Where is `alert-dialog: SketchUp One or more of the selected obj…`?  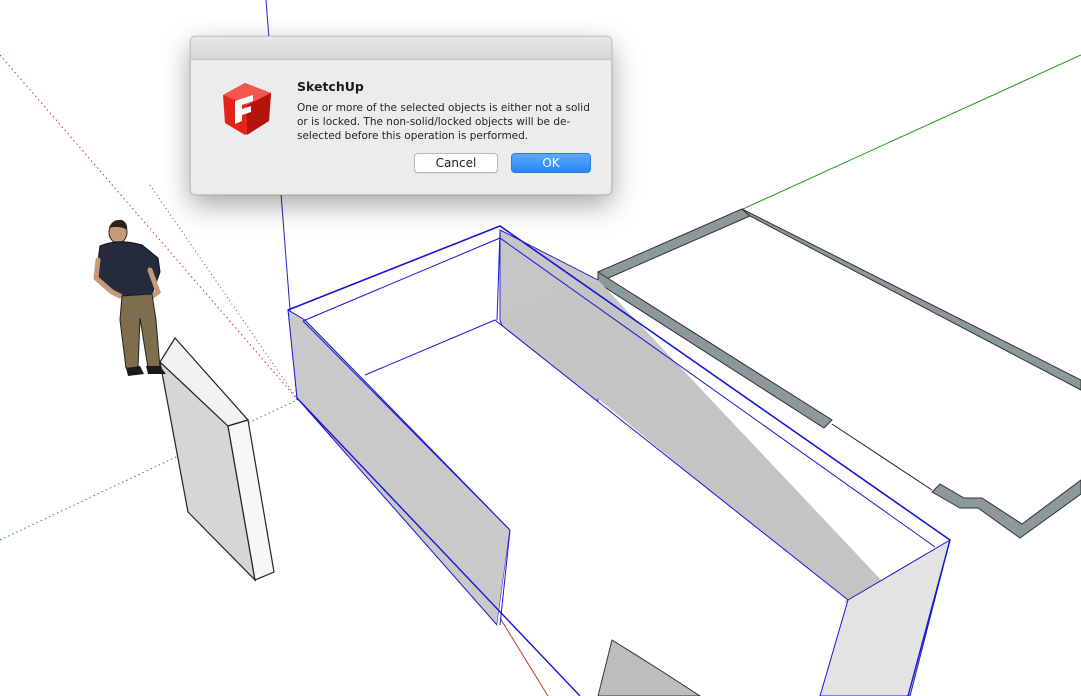
alert-dialog: SketchUp One or more of the selected obj… is located at coordinates (401, 115).